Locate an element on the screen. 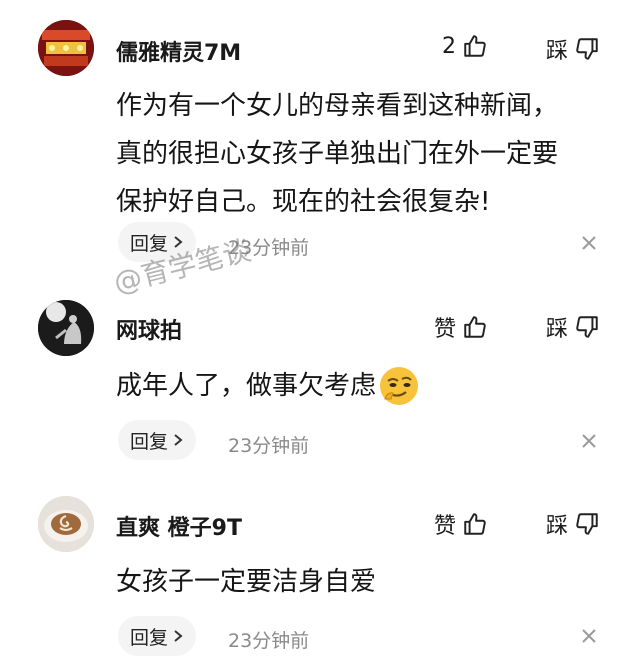 The image size is (640, 663). comment-line: 女孩子一定要洁身自爱 is located at coordinates (246, 582).